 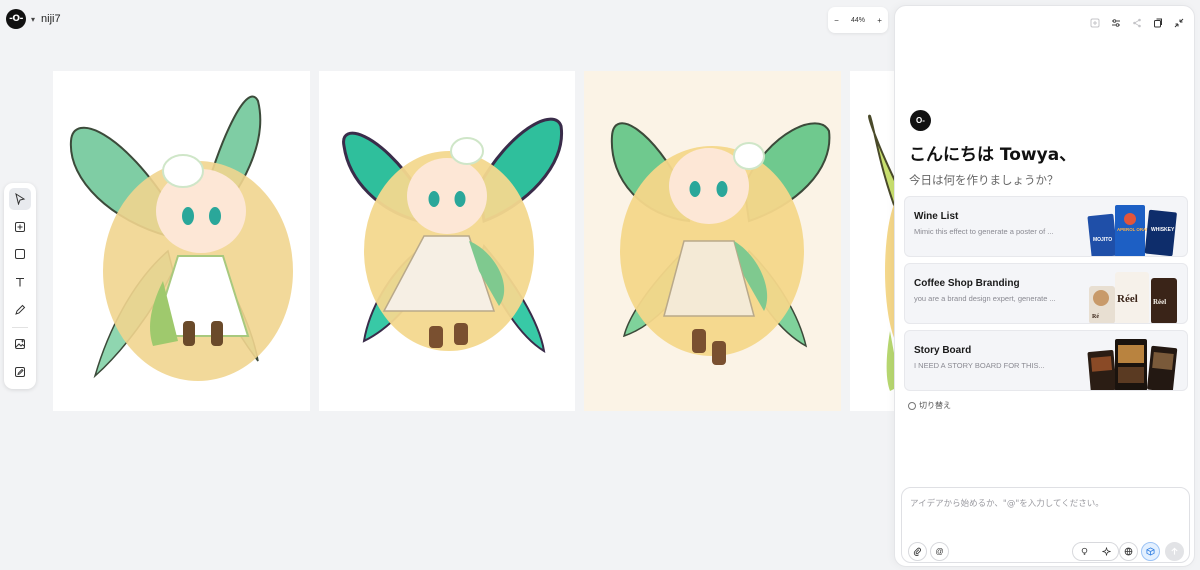 I want to click on model-3d-button, so click(x=1150, y=551).